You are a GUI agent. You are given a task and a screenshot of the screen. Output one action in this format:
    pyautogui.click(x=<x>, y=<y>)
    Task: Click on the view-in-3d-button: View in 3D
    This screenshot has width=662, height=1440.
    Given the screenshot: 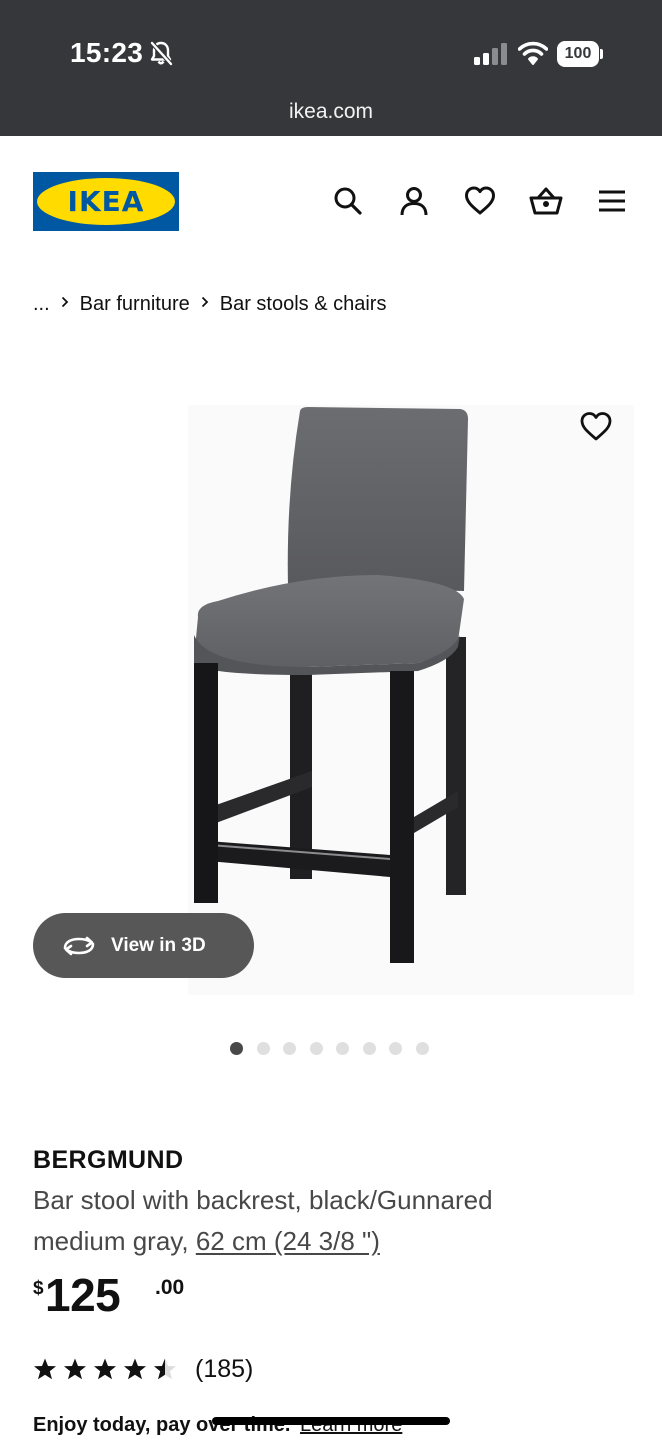 What is the action you would take?
    pyautogui.click(x=143, y=945)
    